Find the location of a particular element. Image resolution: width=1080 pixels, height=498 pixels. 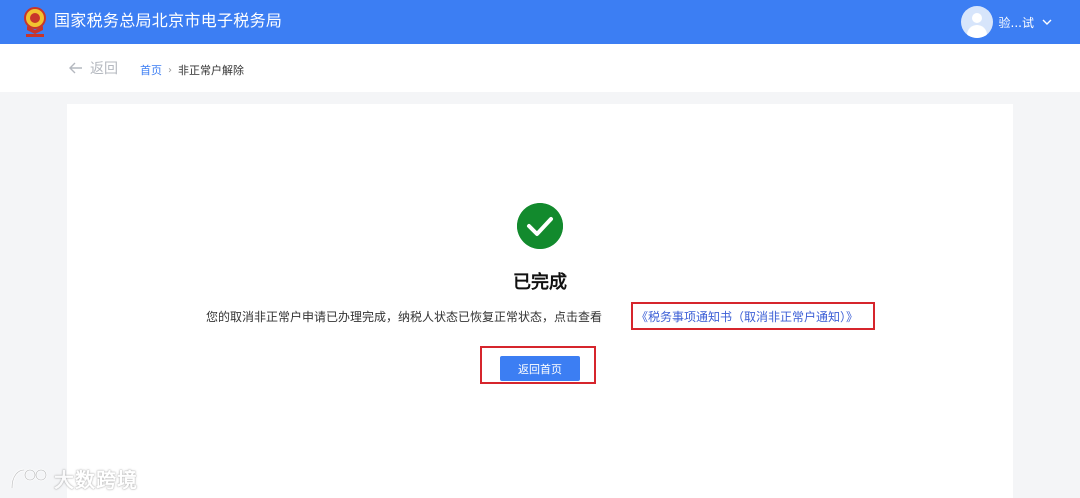

user-menu: 验...试 is located at coordinates (1007, 22).